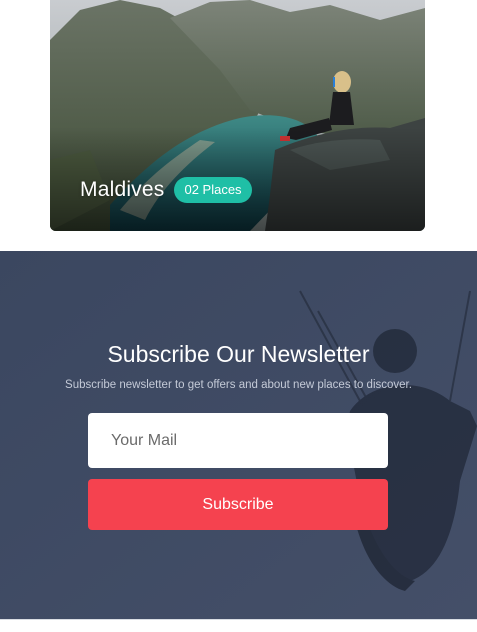  I want to click on card-caption: Maldives 02 Places, so click(166, 190).